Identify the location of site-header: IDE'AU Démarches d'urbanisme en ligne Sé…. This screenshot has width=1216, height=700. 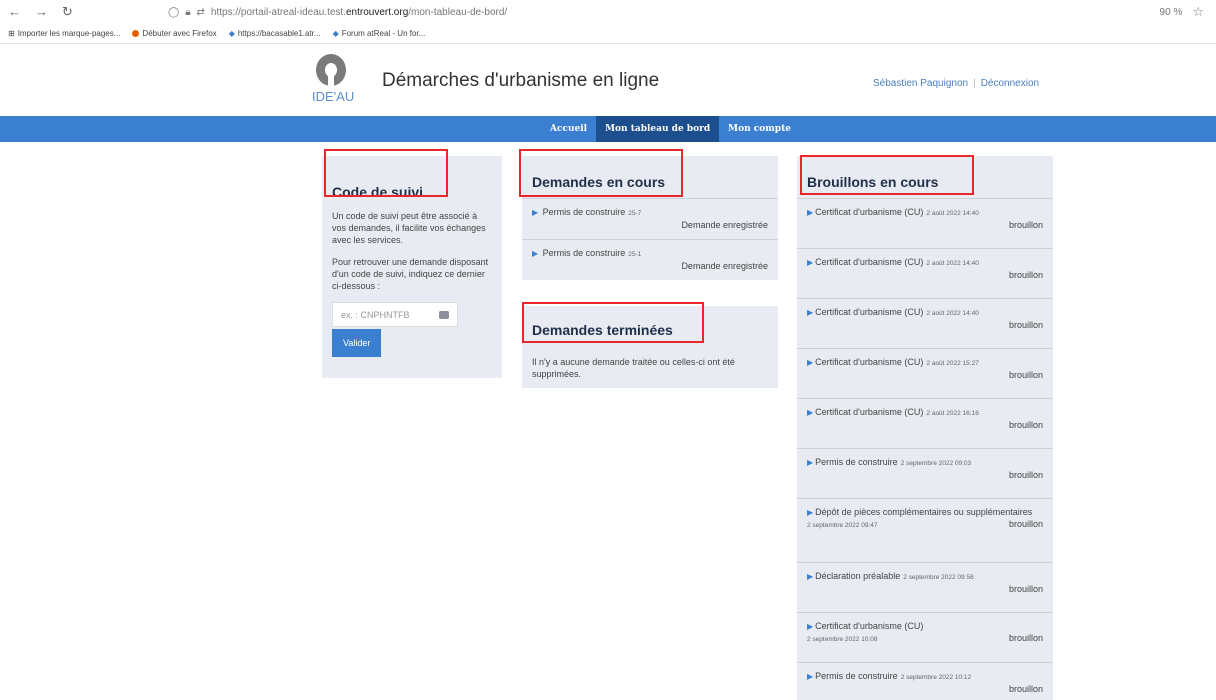
(608, 80).